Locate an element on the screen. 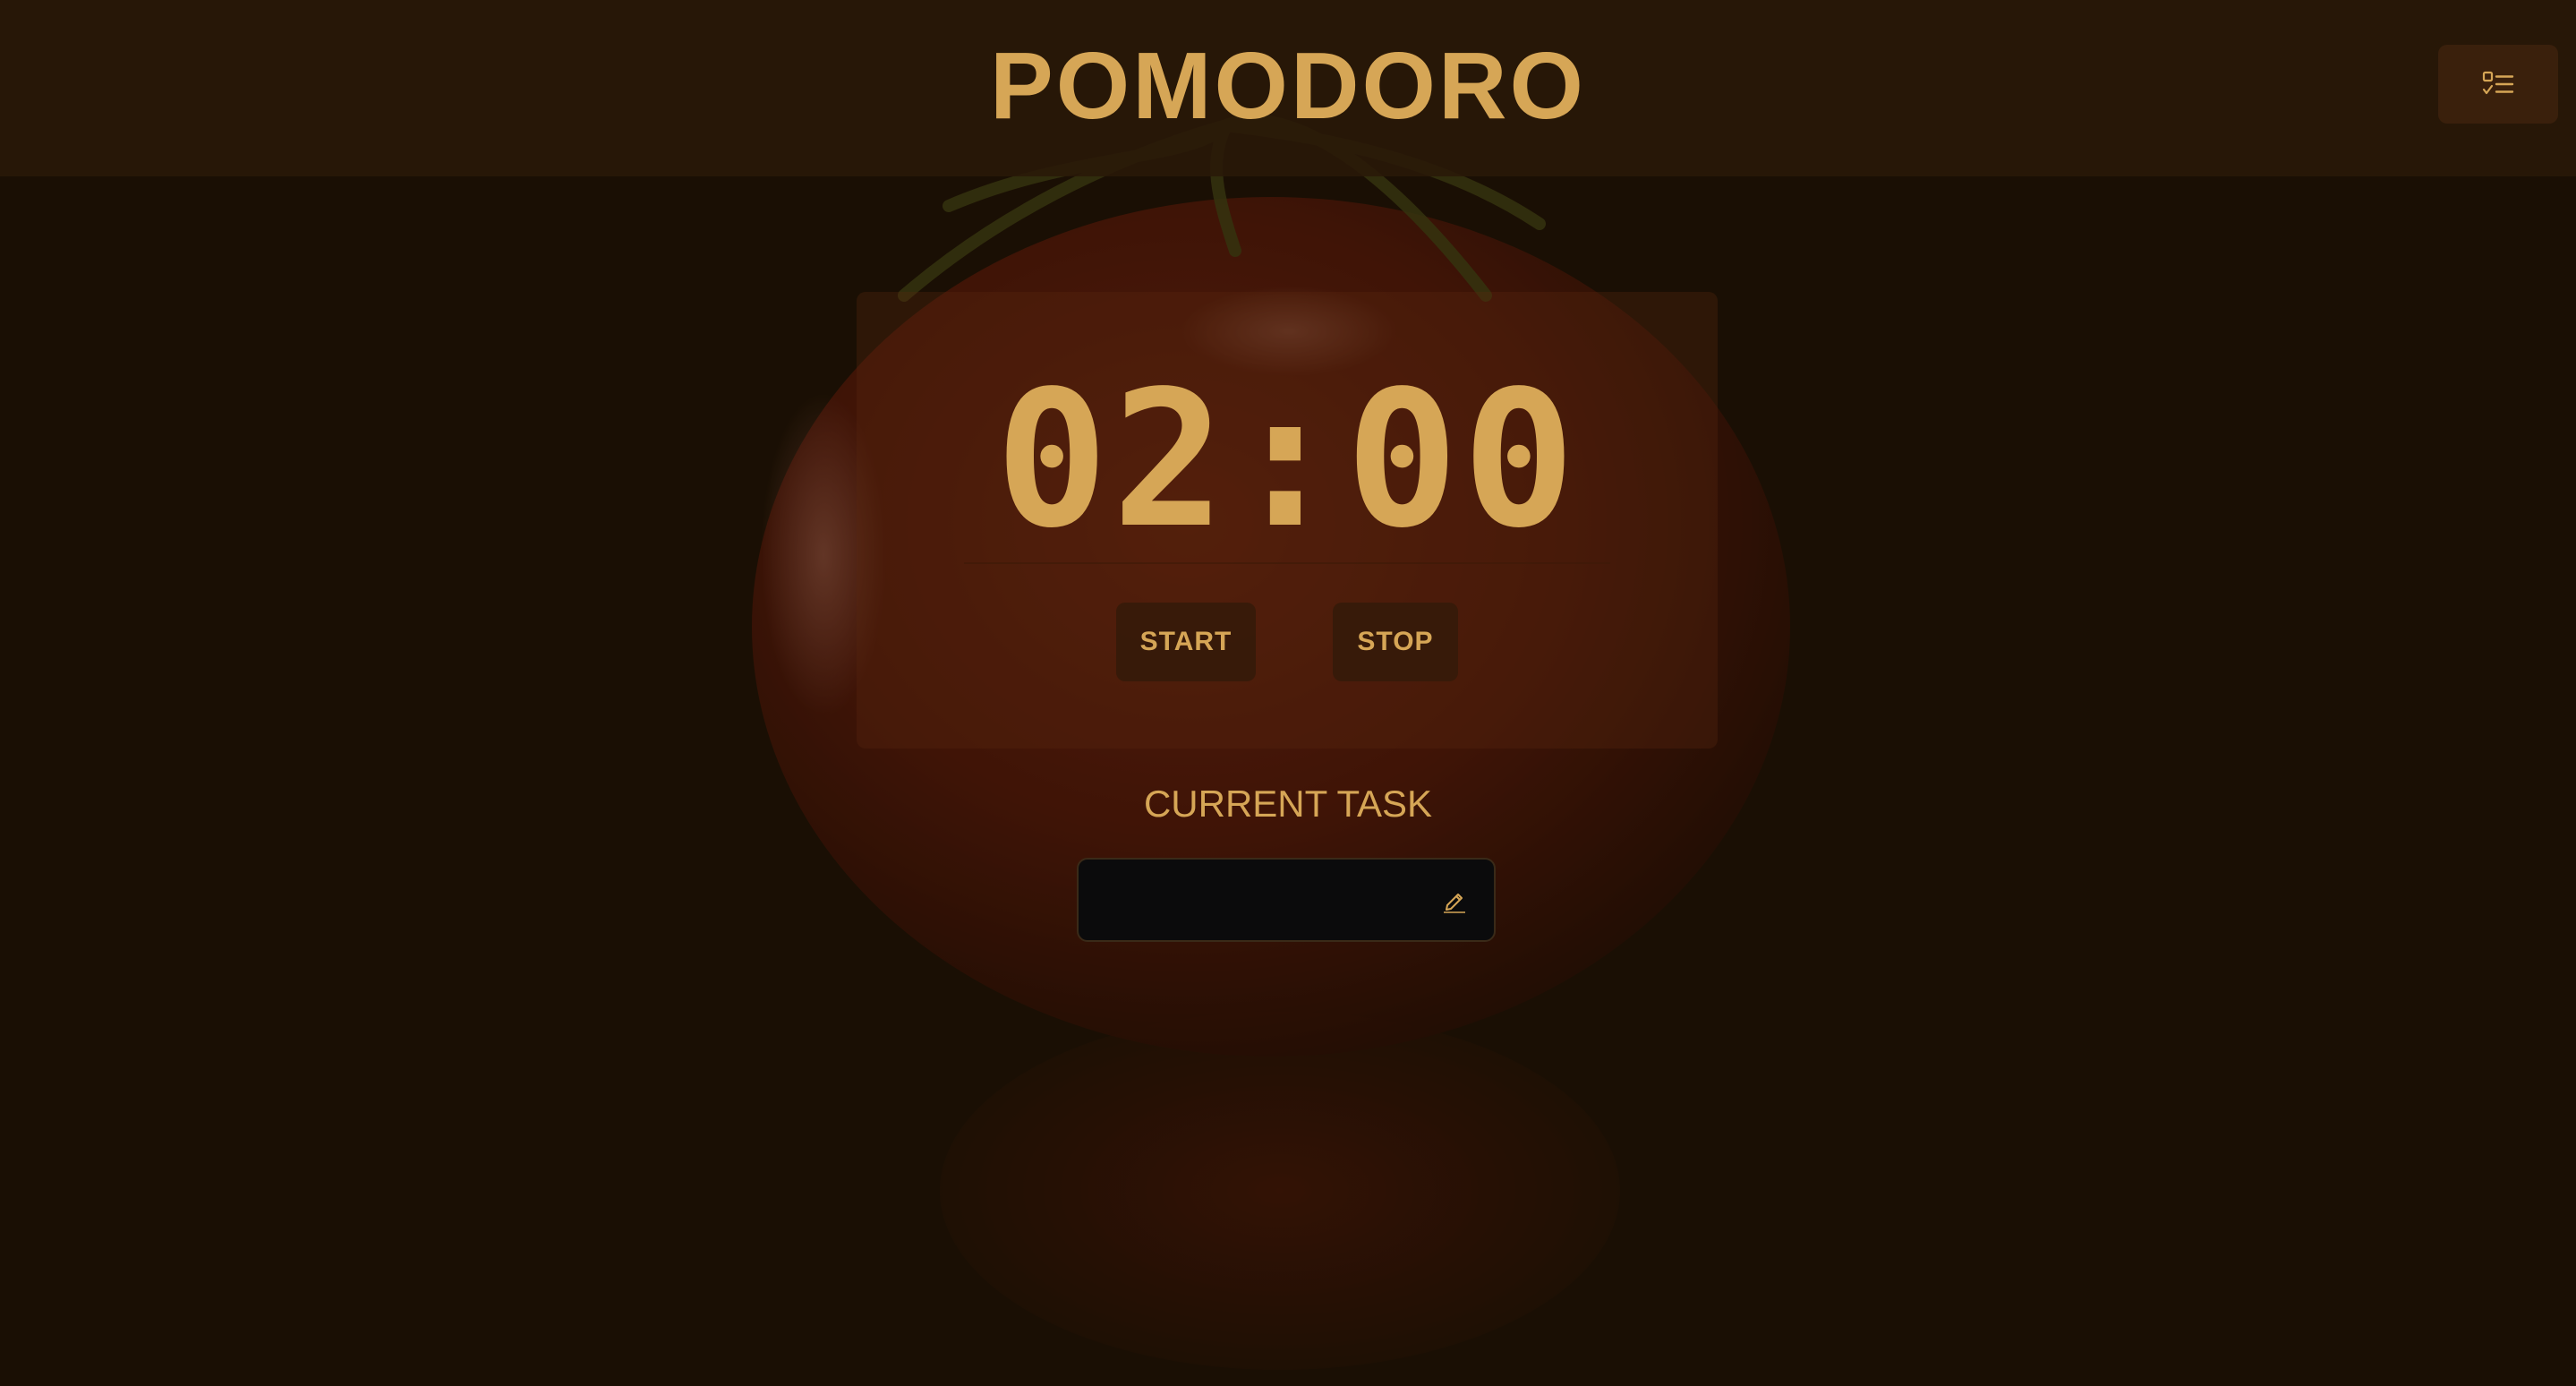 Image resolution: width=2576 pixels, height=1386 pixels. task-list-button is located at coordinates (2498, 84).